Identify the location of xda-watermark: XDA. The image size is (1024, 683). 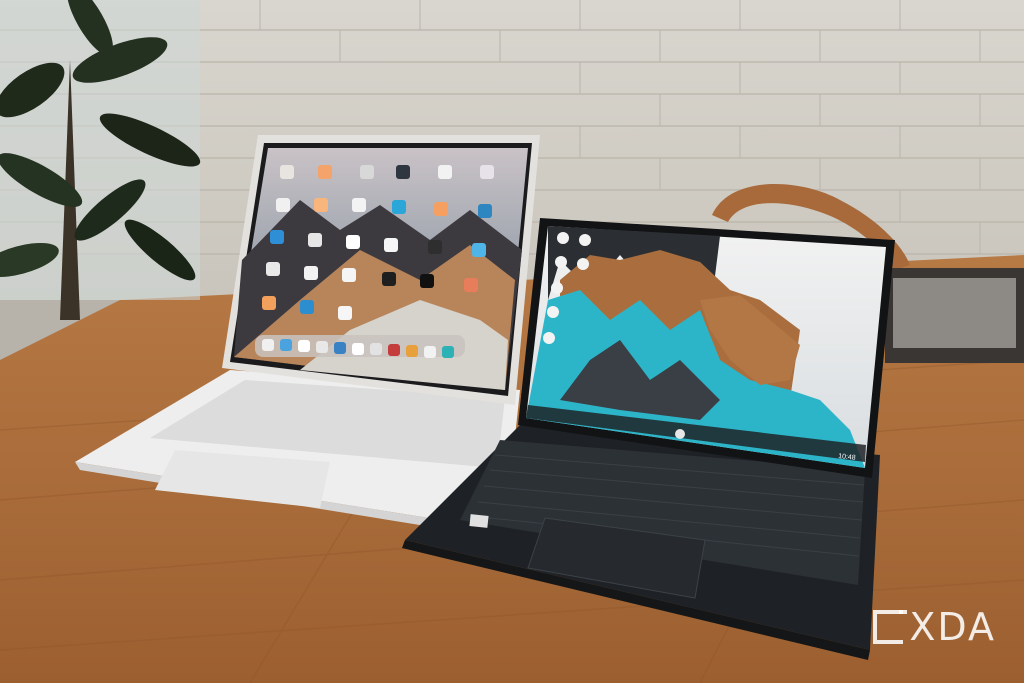
(934, 627).